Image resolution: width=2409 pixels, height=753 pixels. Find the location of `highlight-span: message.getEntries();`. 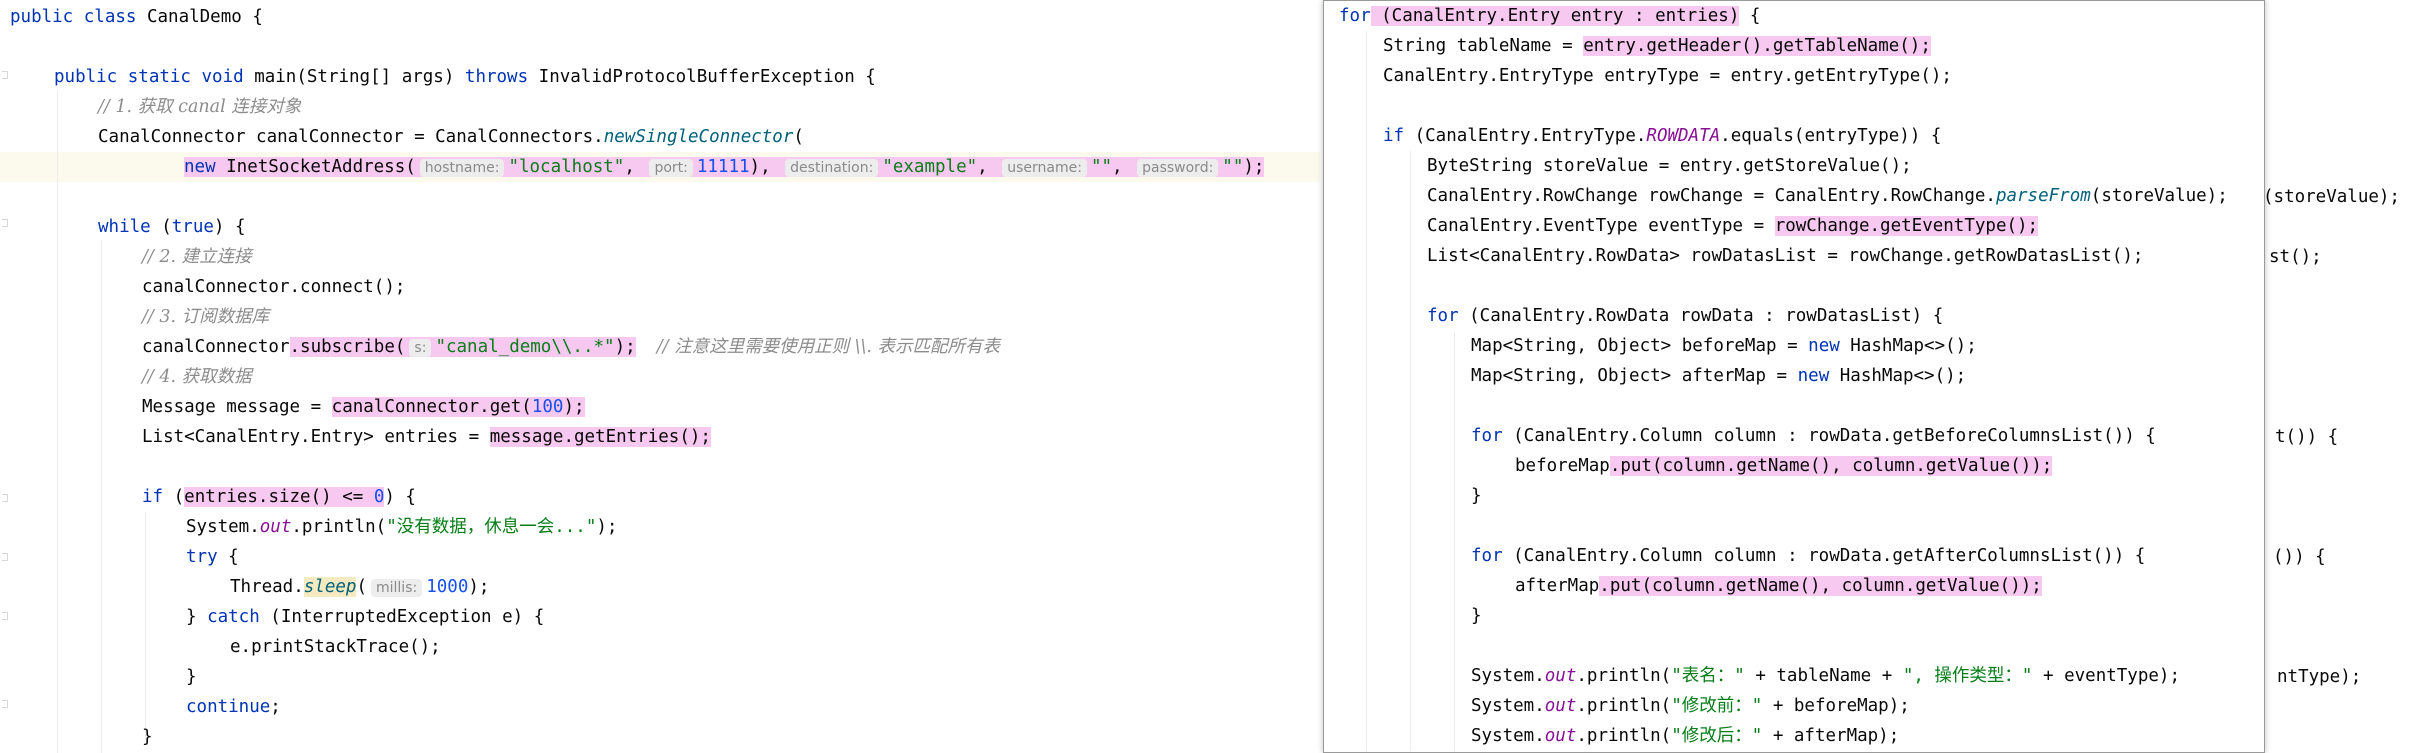

highlight-span: message.getEntries(); is located at coordinates (600, 437).